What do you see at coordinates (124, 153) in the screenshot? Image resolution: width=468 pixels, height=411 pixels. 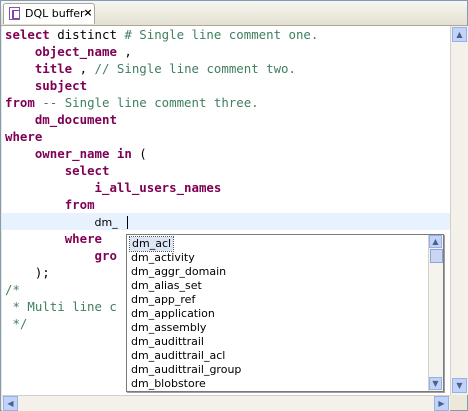 I see `keyword-token: in` at bounding box center [124, 153].